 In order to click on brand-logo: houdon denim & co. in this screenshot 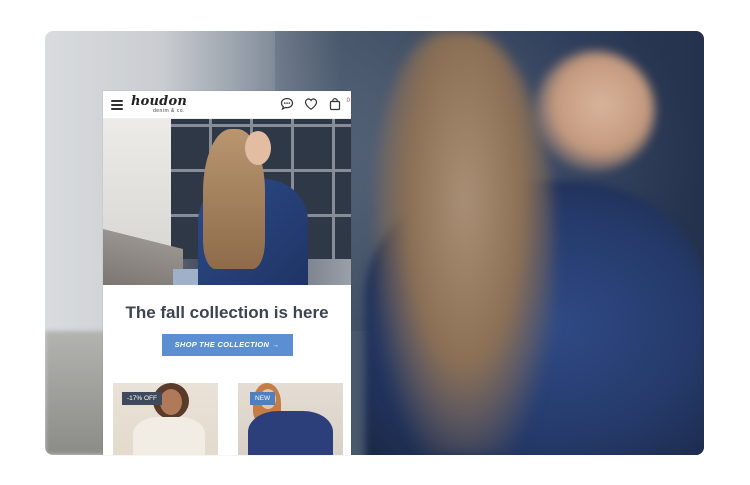, I will do `click(159, 104)`.